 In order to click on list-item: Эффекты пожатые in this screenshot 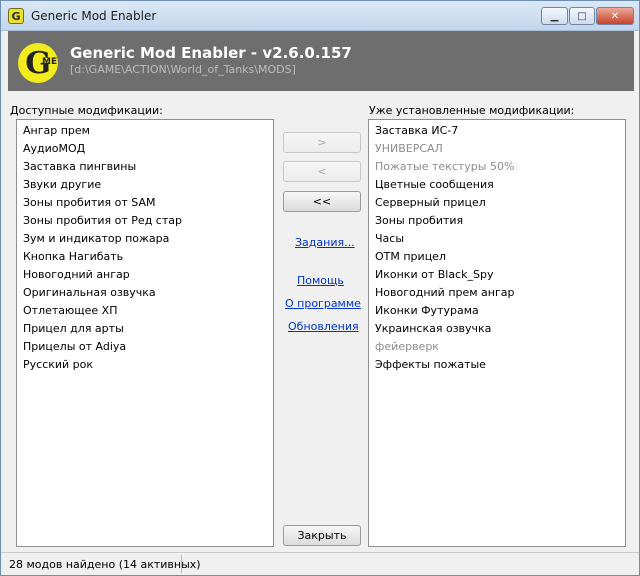, I will do `click(497, 365)`.